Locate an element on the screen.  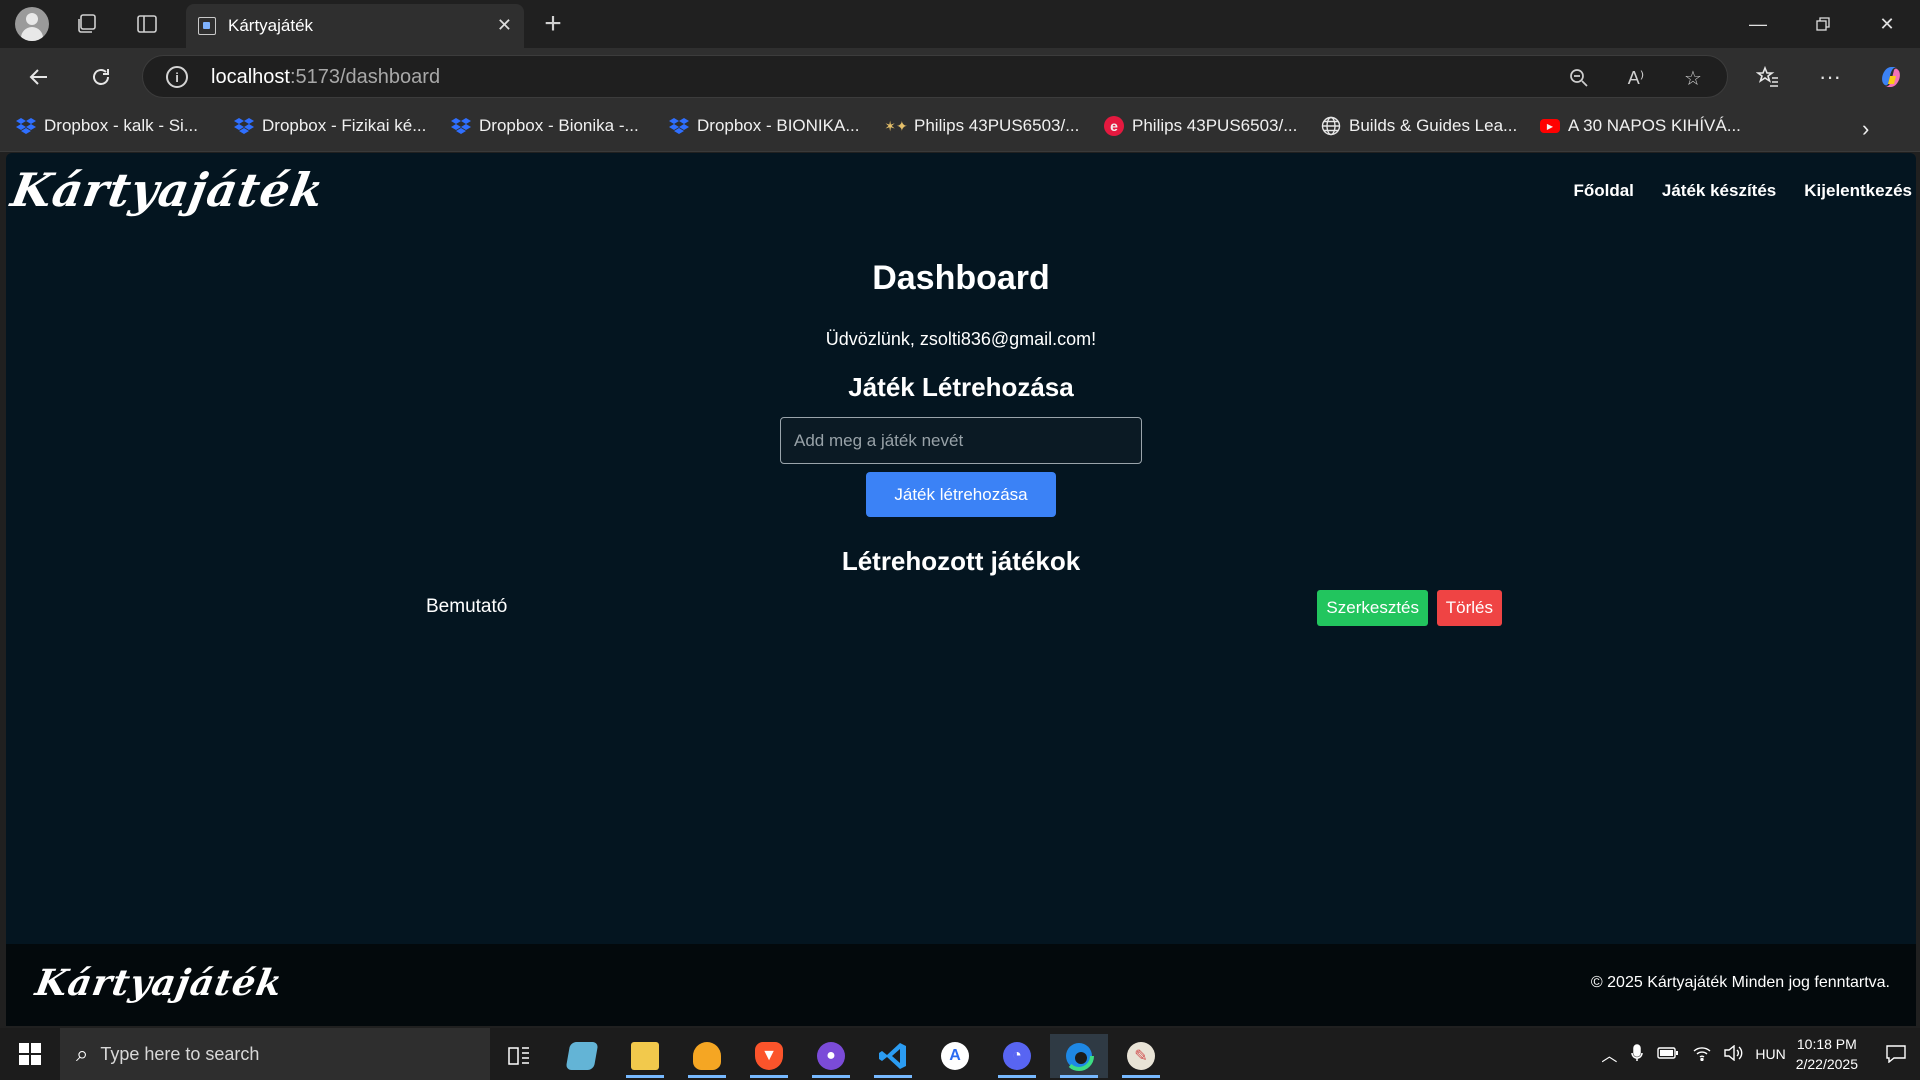
favorite-star-icon: ☆ is located at coordinates (1693, 78).